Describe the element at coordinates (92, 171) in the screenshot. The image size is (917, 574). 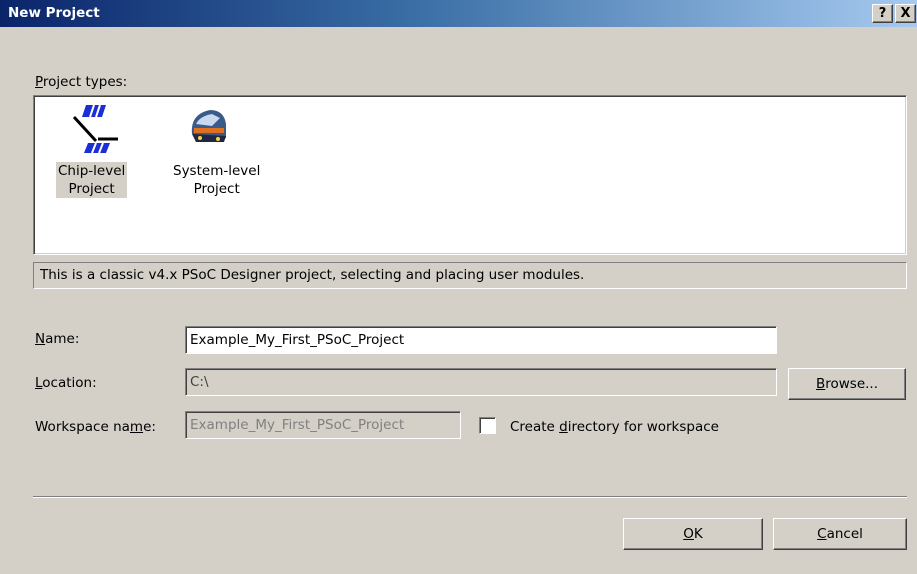
I see `chip-level-label-line1: Chip-level` at that location.